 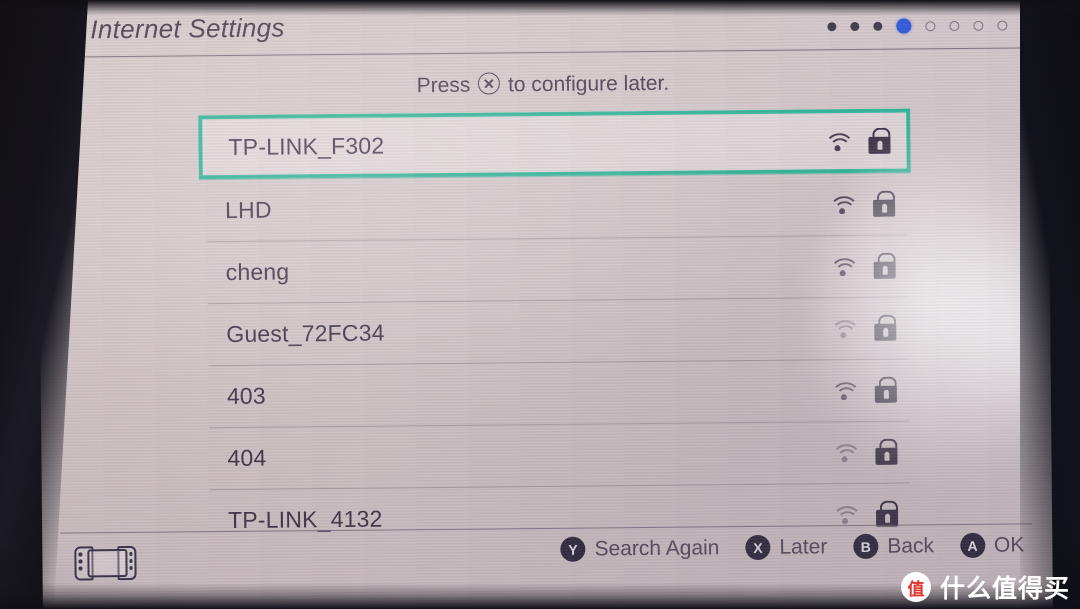 I want to click on footer-button-label: Search Again, so click(x=657, y=548).